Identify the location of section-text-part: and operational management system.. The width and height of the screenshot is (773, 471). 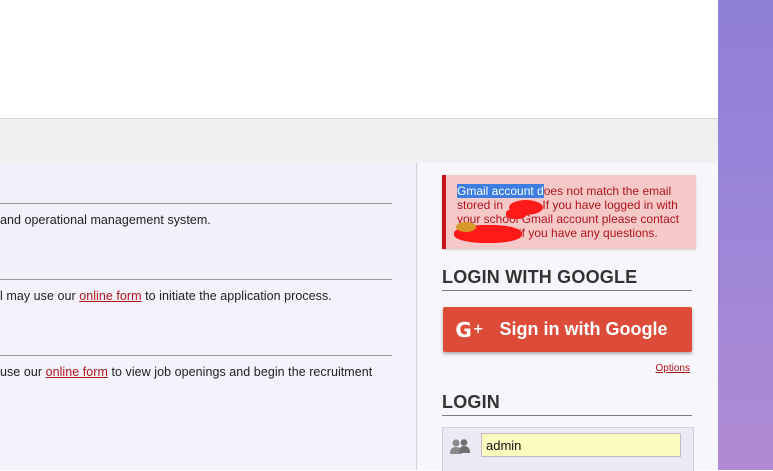
(105, 220).